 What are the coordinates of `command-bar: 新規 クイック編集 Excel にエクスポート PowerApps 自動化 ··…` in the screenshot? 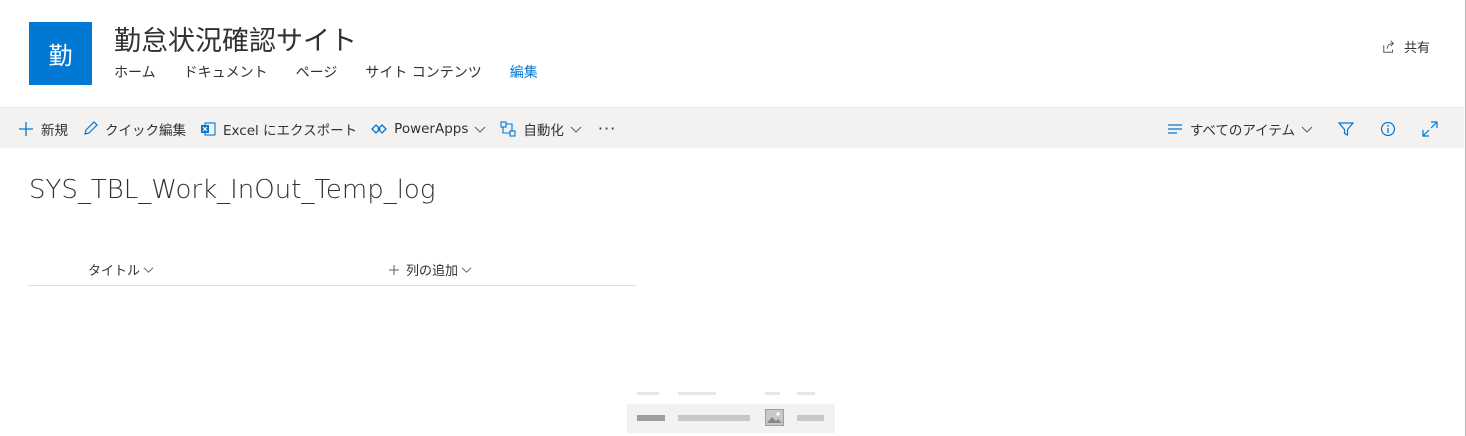 It's located at (732, 127).